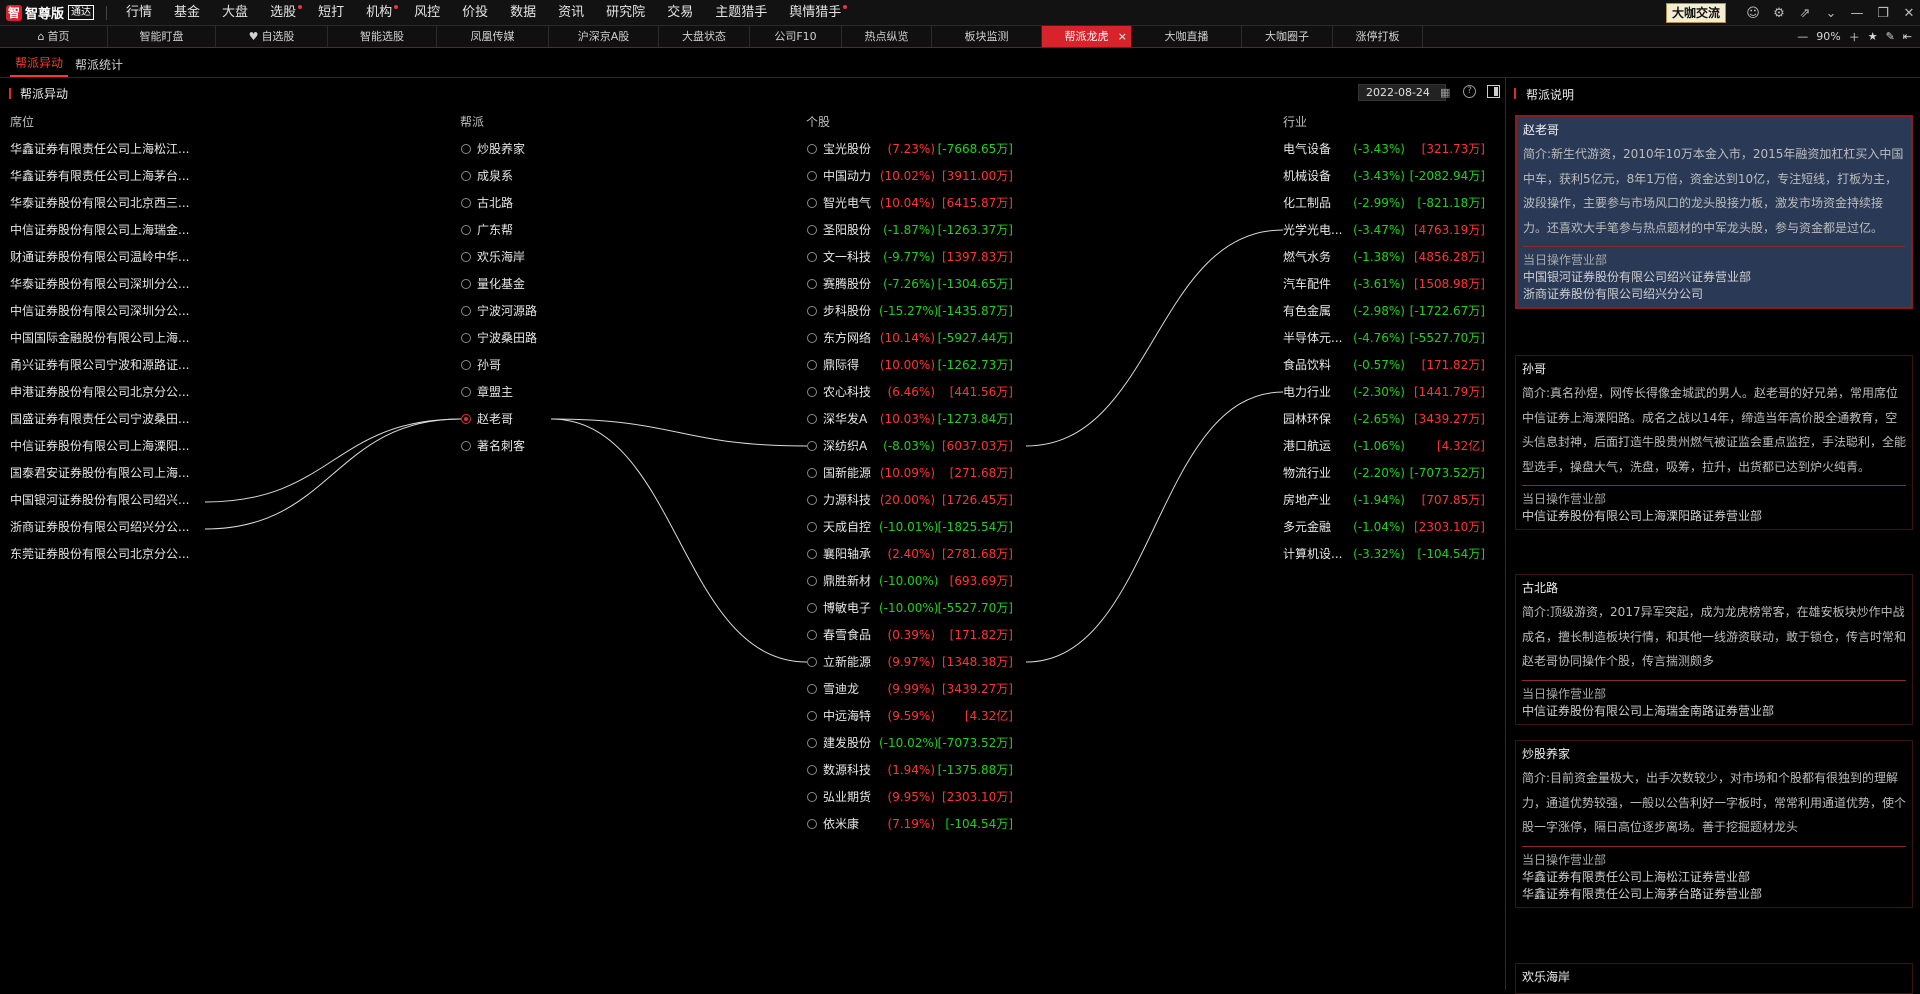  I want to click on stock-row: 雪迪龙 (9.99%) [3439.27万], so click(910, 689).